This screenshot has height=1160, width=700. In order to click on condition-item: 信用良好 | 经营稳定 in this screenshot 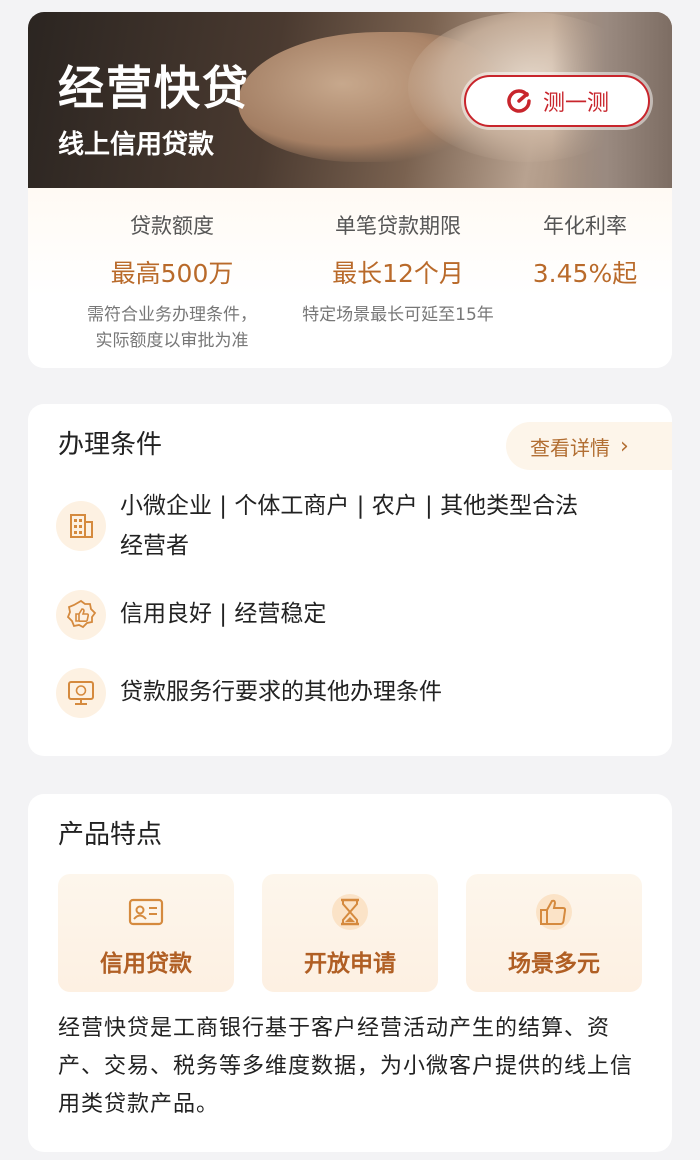, I will do `click(350, 615)`.